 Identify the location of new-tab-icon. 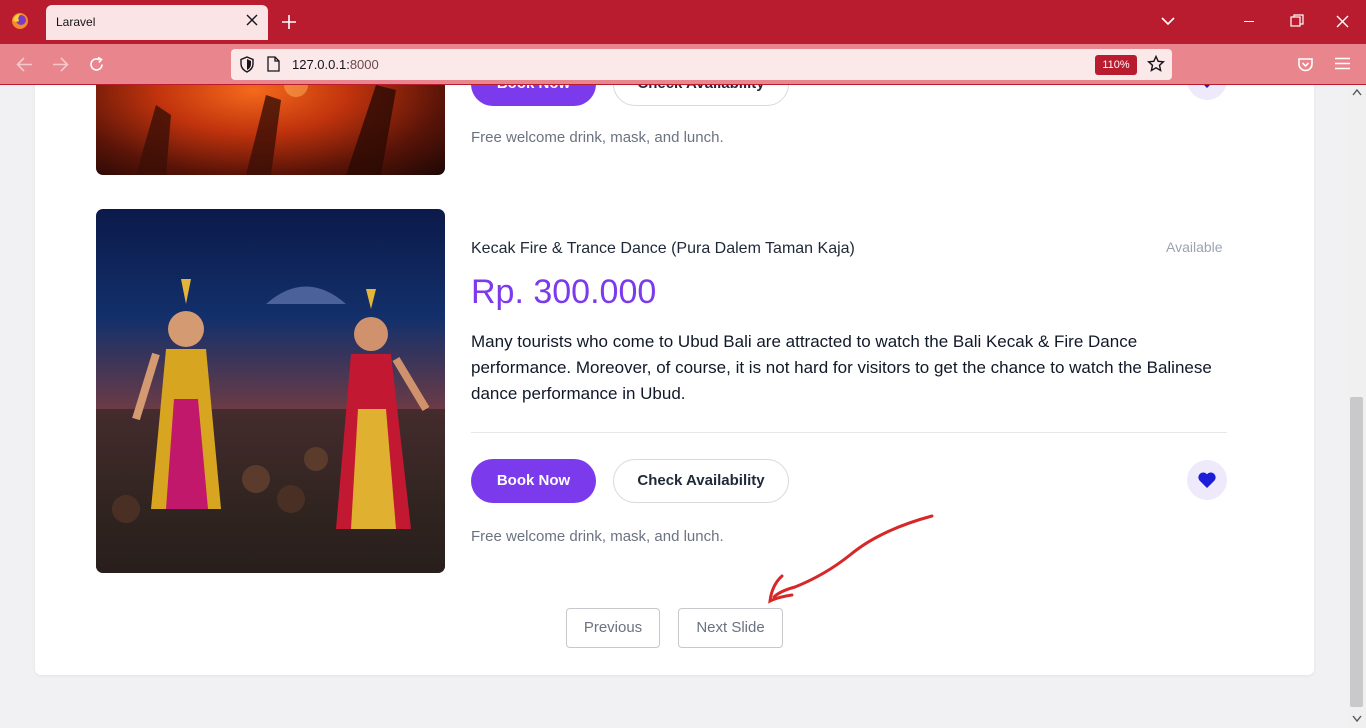
(289, 22).